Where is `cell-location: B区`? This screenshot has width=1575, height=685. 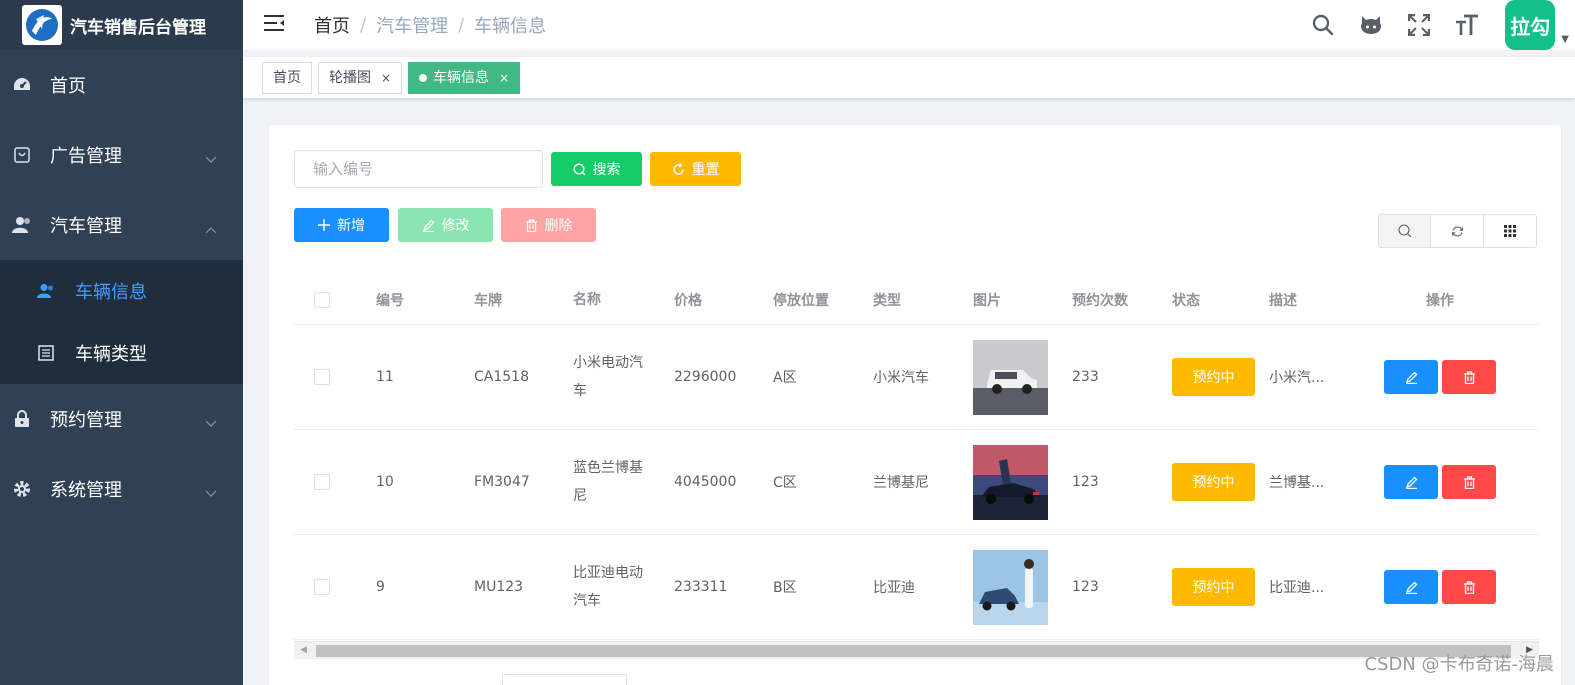 cell-location: B区 is located at coordinates (785, 588).